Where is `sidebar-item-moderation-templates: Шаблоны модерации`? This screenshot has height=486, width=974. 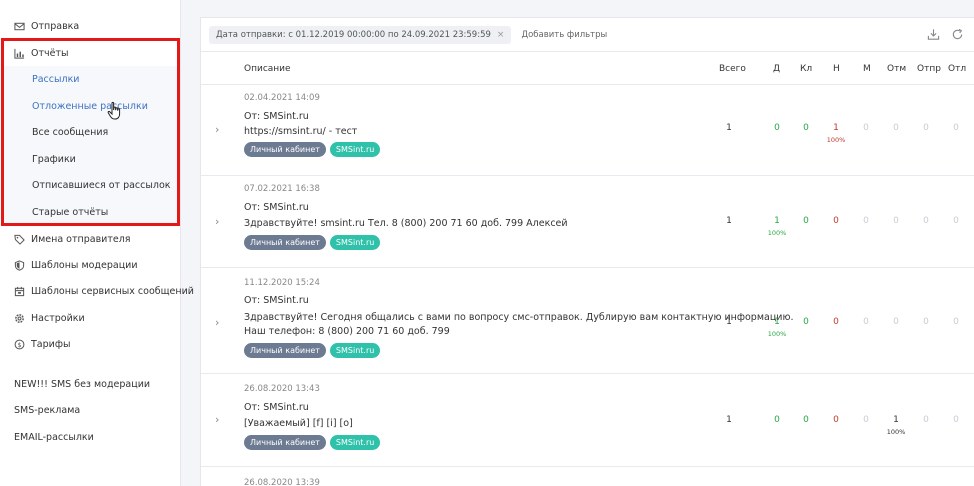
sidebar-item-moderation-templates: Шаблоны модерации is located at coordinates (76, 265).